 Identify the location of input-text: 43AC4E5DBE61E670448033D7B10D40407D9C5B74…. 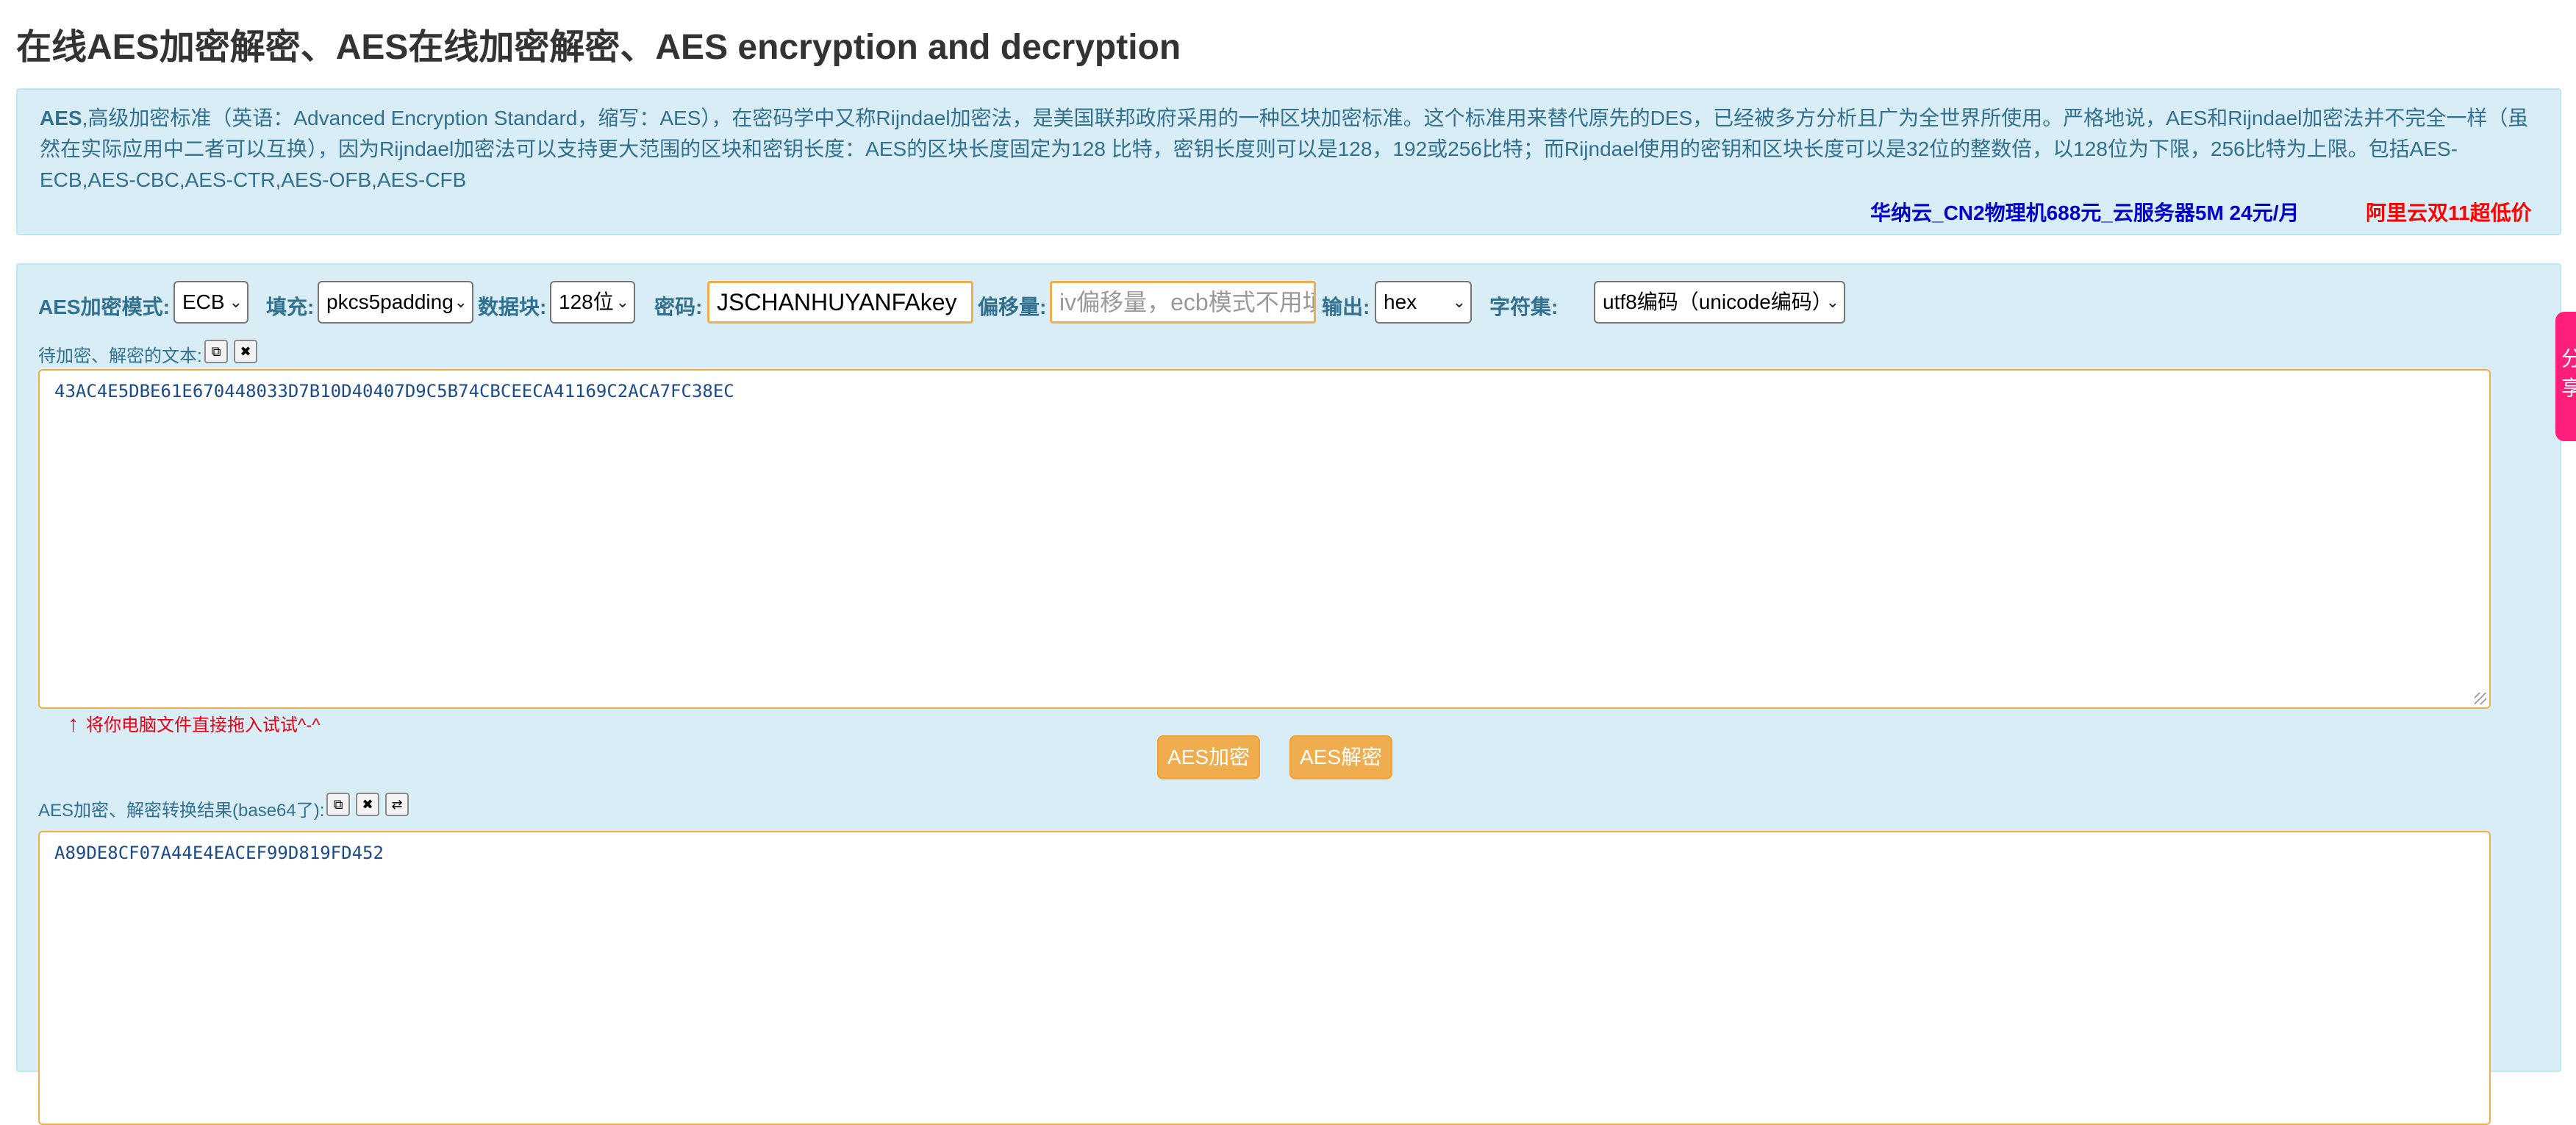
(394, 391).